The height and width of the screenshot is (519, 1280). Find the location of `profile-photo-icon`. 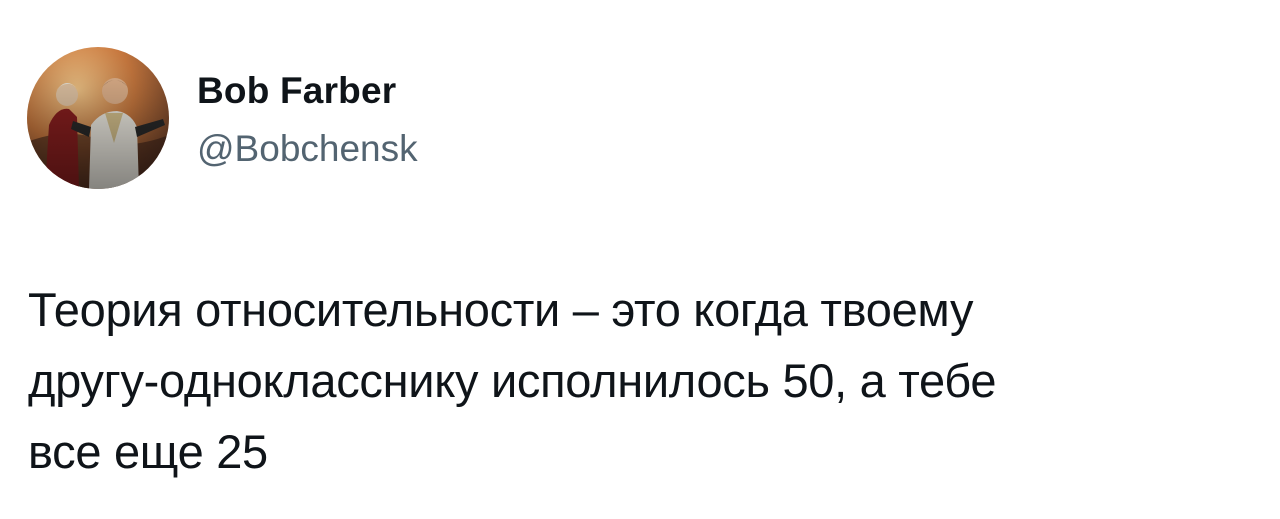

profile-photo-icon is located at coordinates (98, 118).